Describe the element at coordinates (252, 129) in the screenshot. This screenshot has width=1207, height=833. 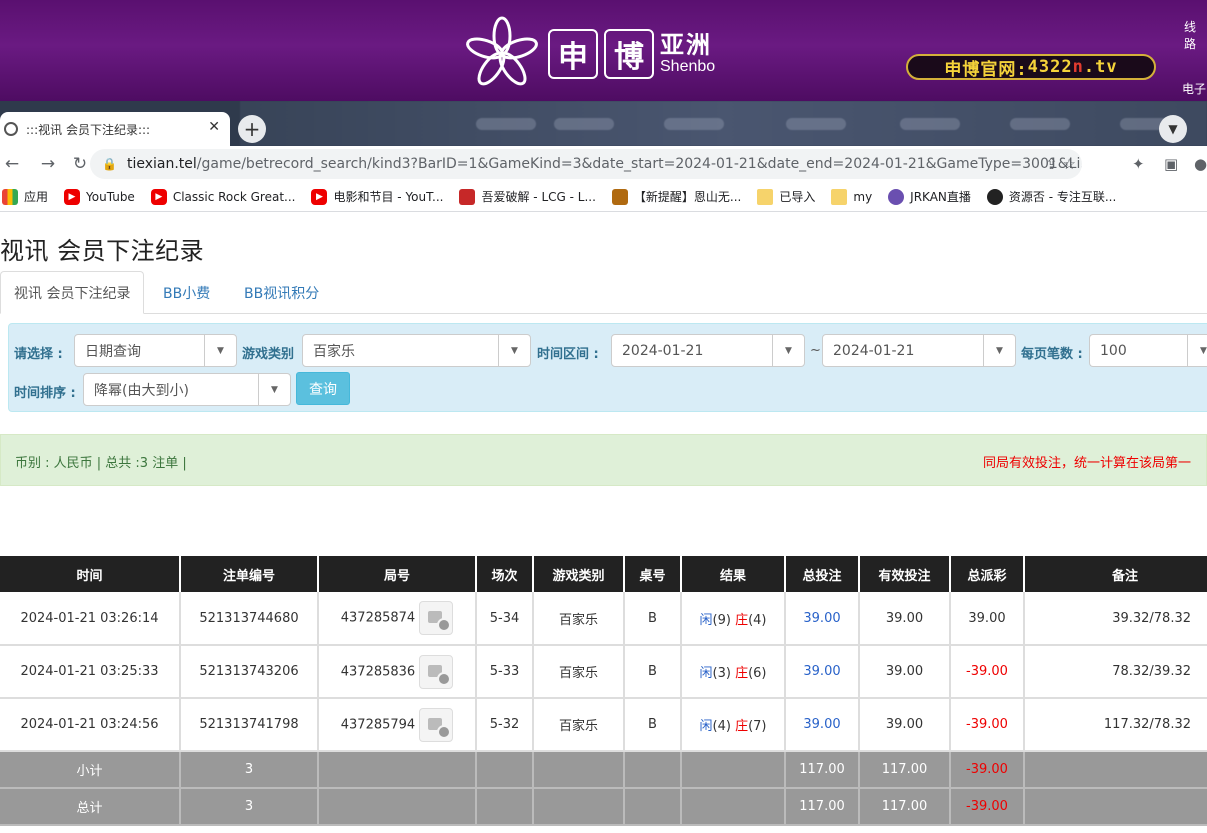
I see `new-tab-button: +` at that location.